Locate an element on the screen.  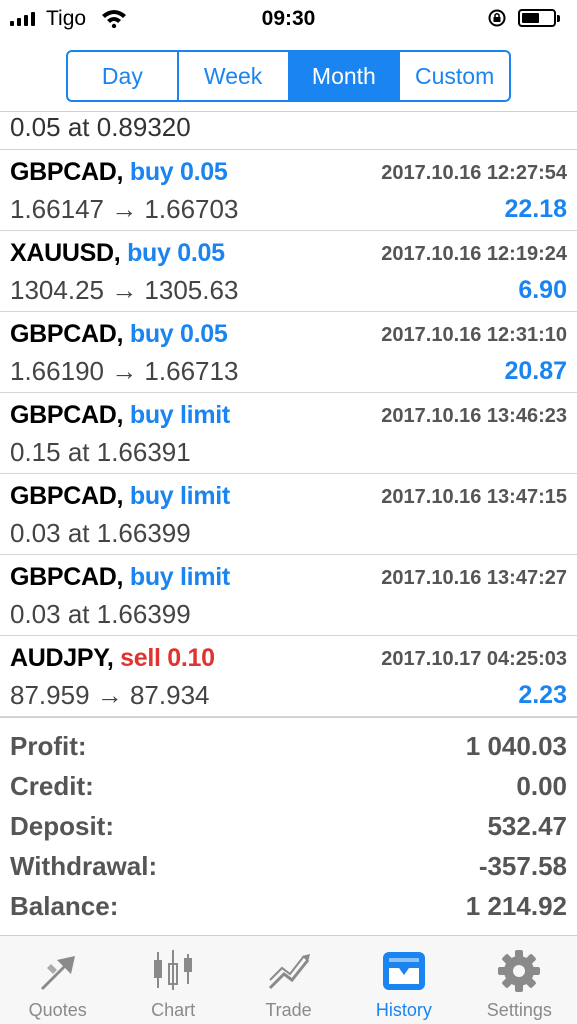
rotation-lock-icon is located at coordinates (497, 18).